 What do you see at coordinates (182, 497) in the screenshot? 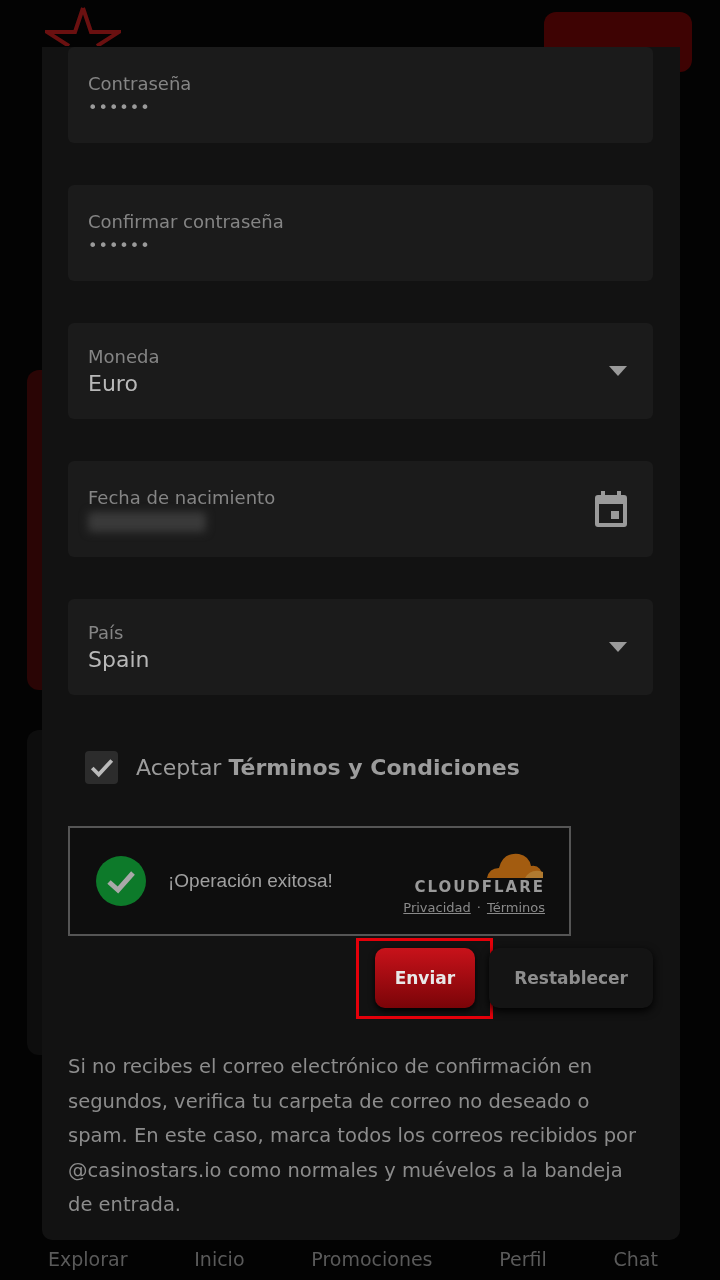
I see `field-label: Fecha de nacimiento` at bounding box center [182, 497].